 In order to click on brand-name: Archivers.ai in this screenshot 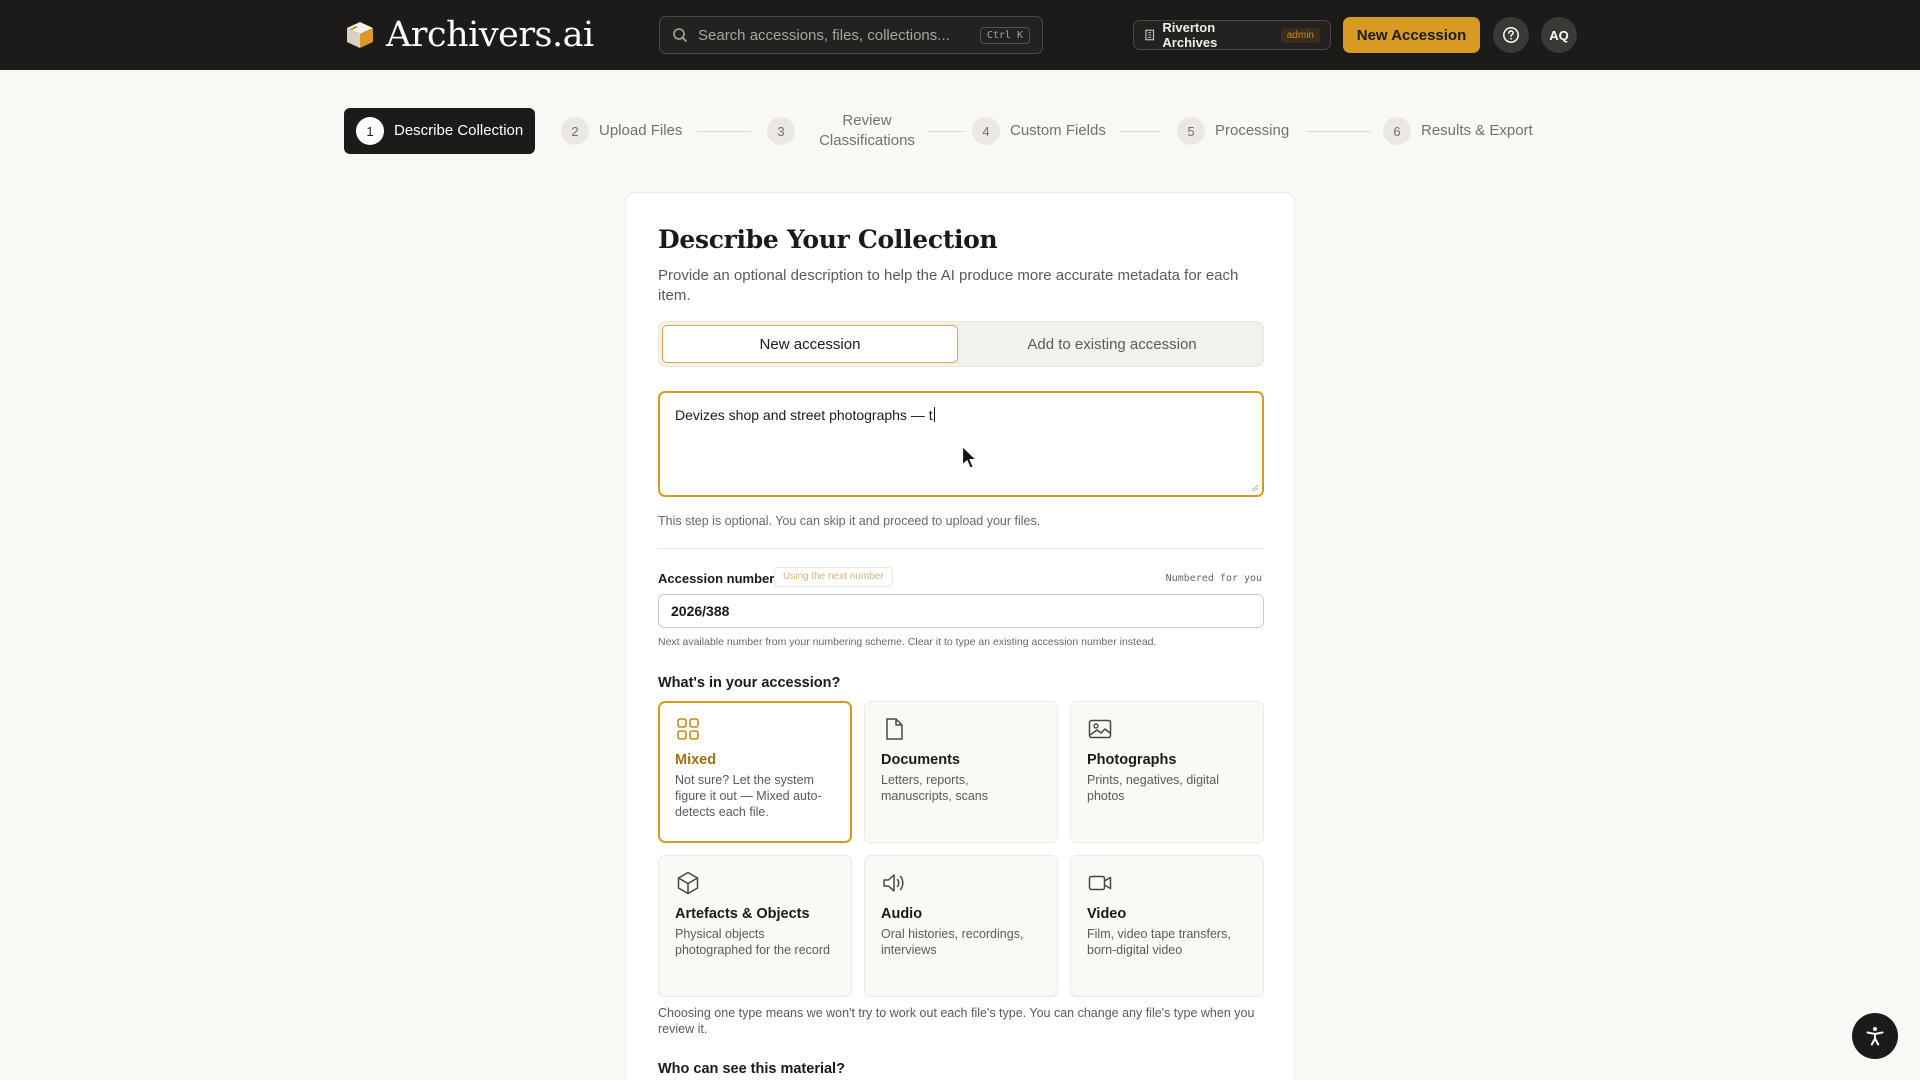, I will do `click(490, 35)`.